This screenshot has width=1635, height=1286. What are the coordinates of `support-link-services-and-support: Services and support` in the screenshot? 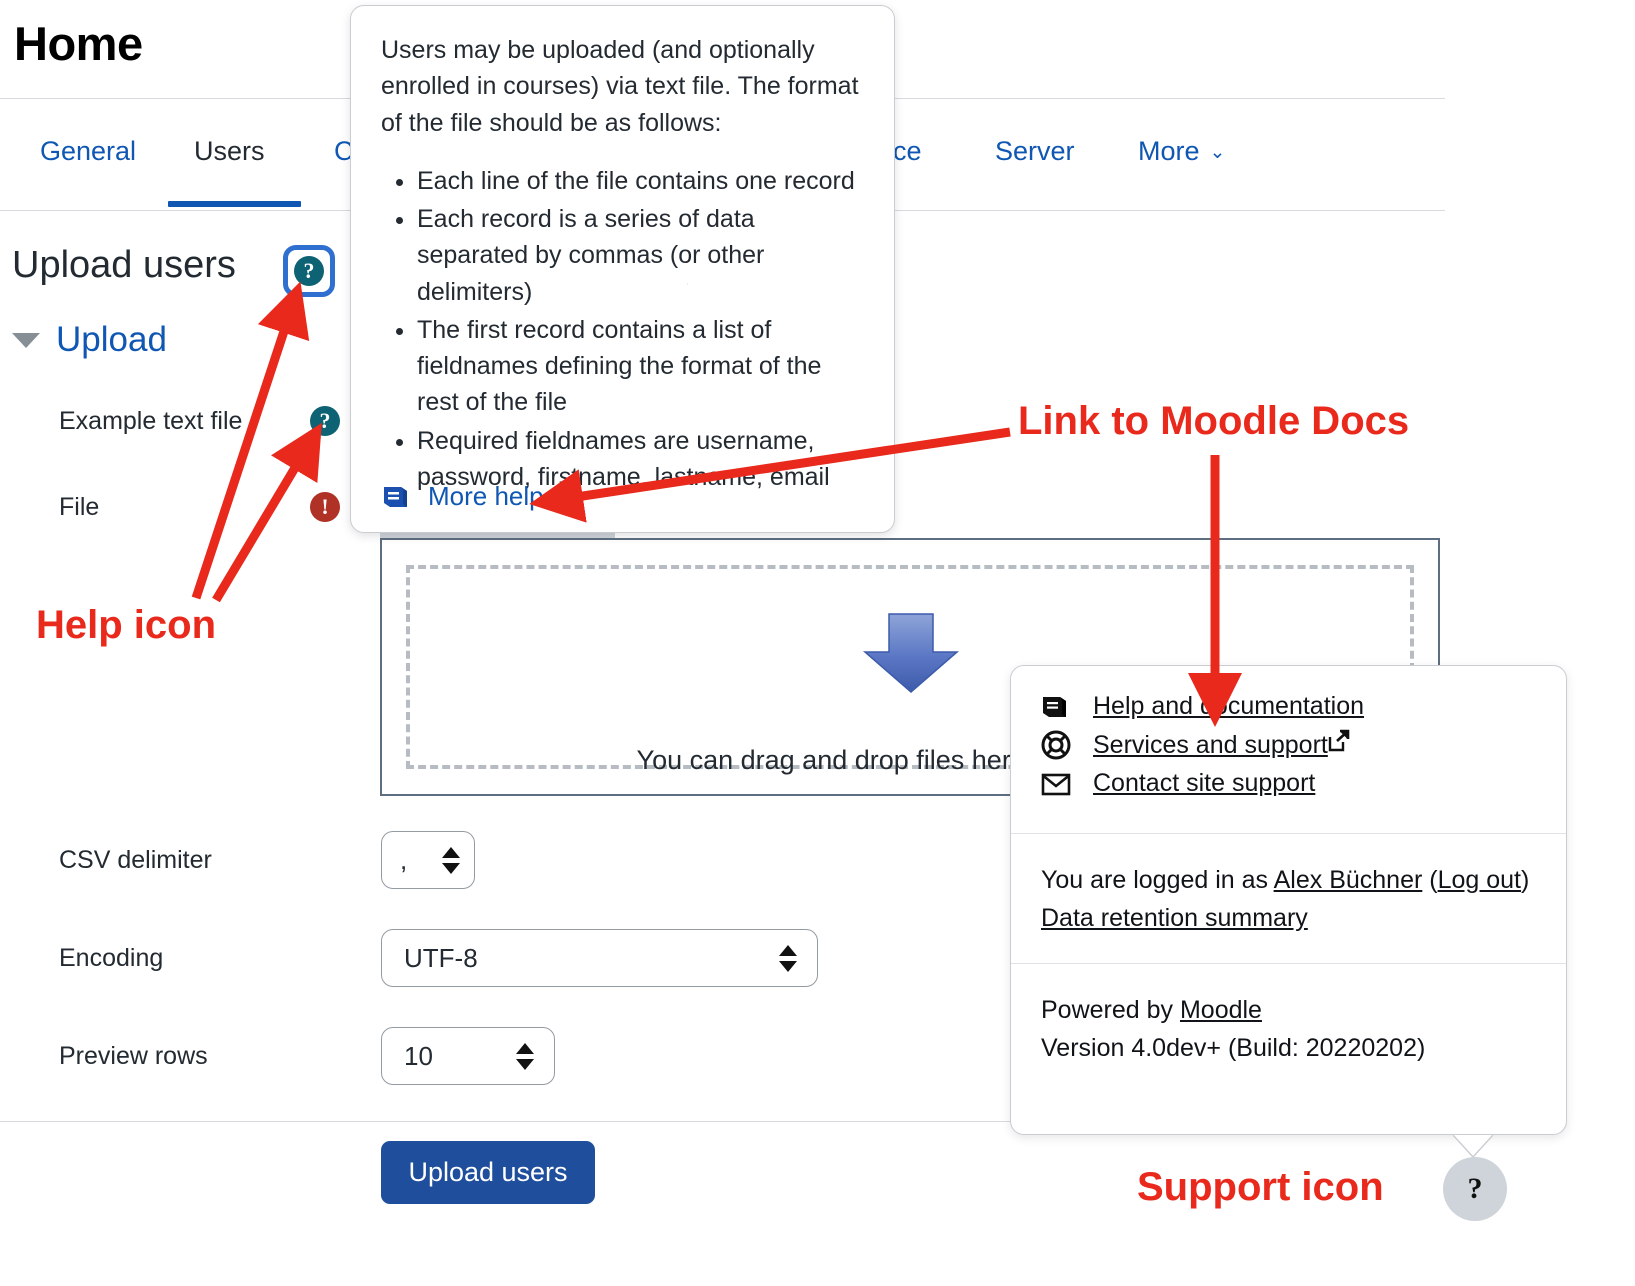 It's located at (1288, 744).